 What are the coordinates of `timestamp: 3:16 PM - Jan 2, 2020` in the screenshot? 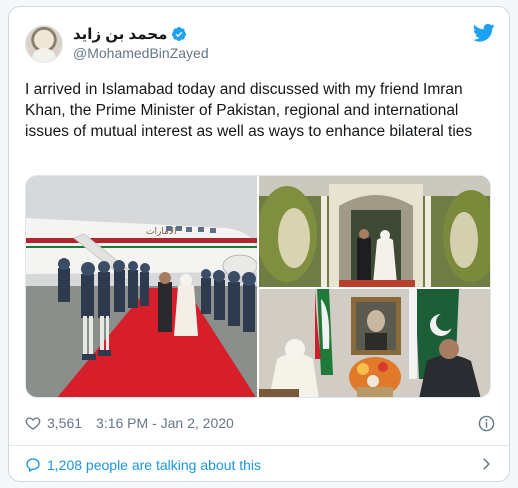 It's located at (165, 423).